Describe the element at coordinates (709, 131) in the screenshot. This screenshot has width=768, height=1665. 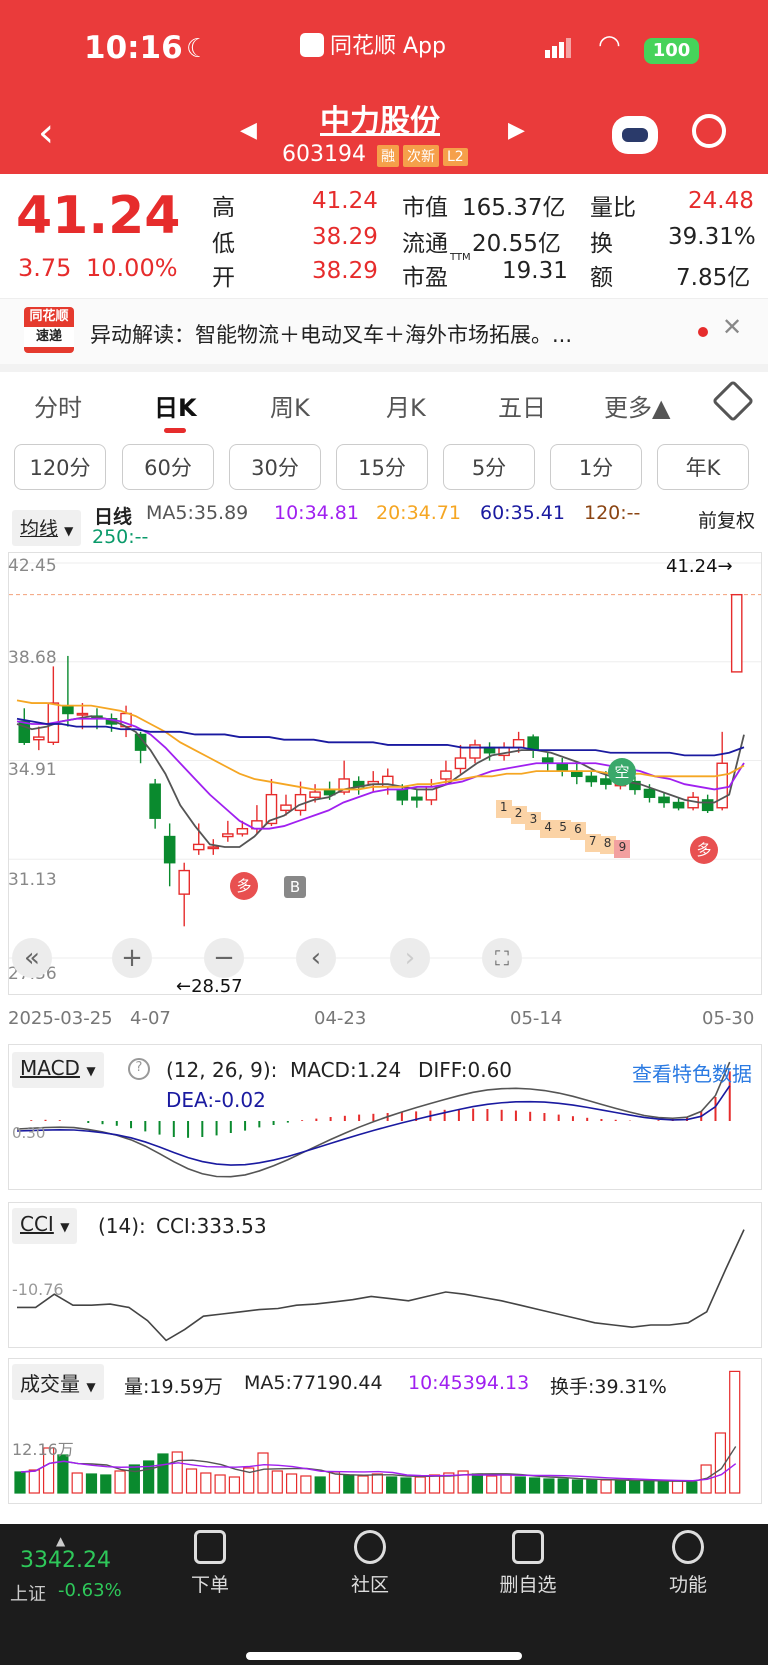
I see `search-icon` at that location.